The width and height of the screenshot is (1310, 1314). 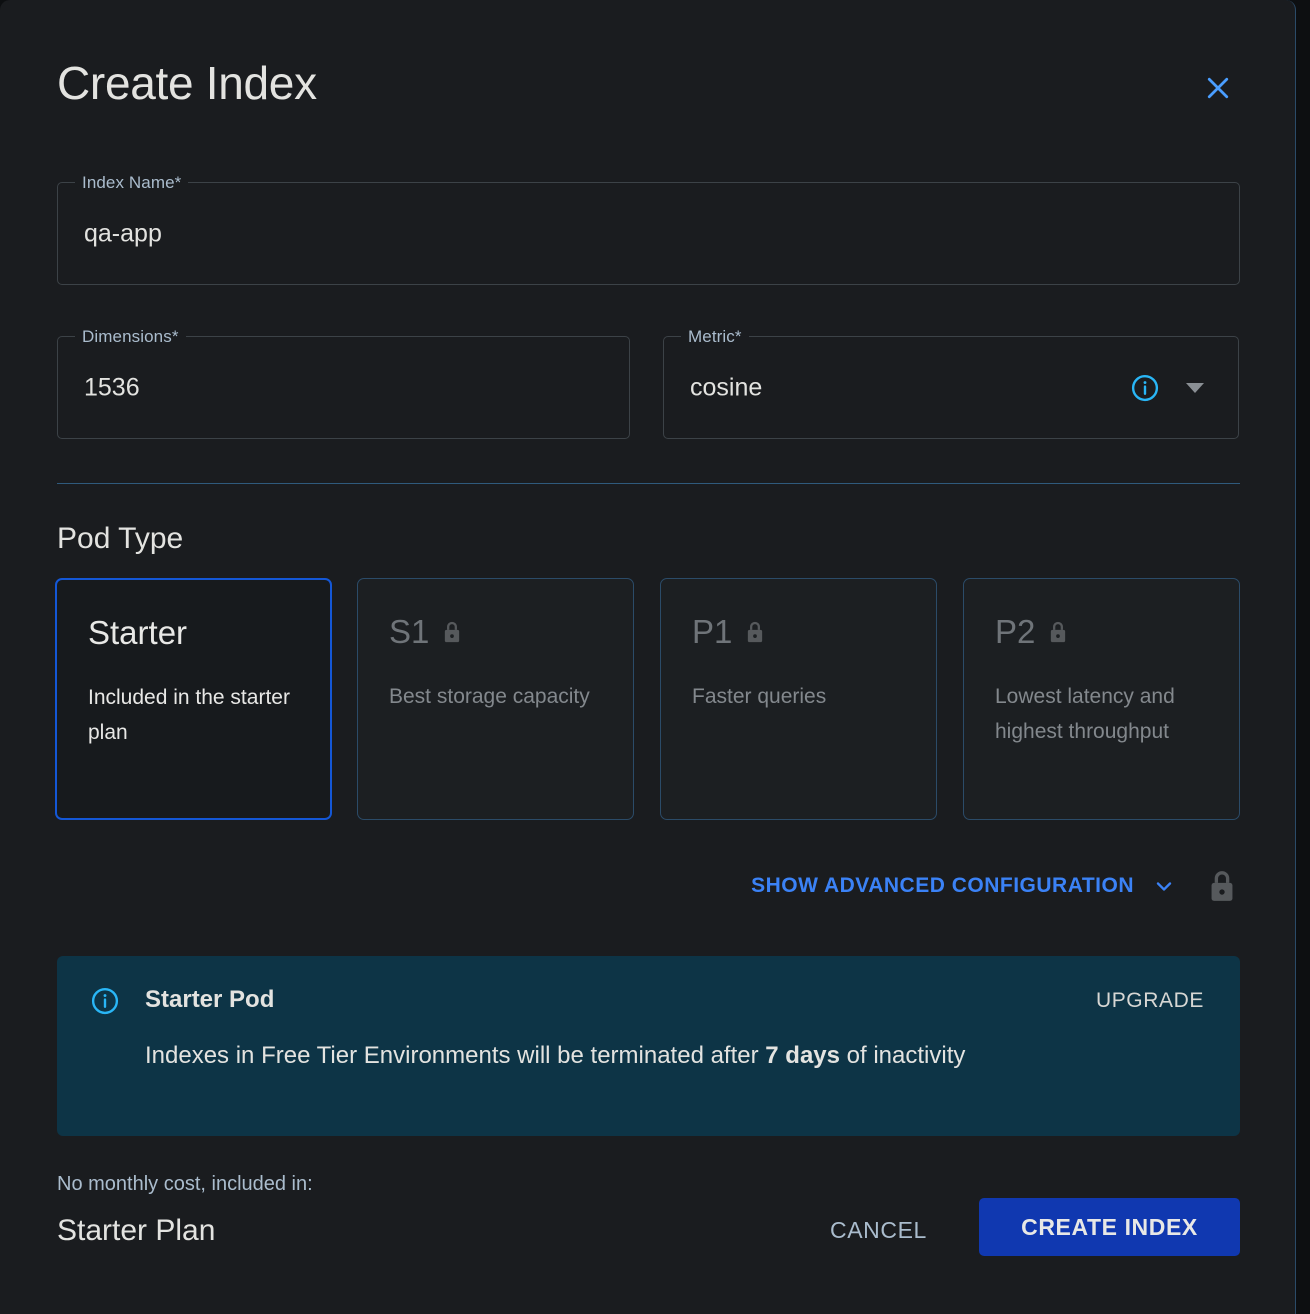 What do you see at coordinates (712, 631) in the screenshot?
I see `pod-card-name: P1` at bounding box center [712, 631].